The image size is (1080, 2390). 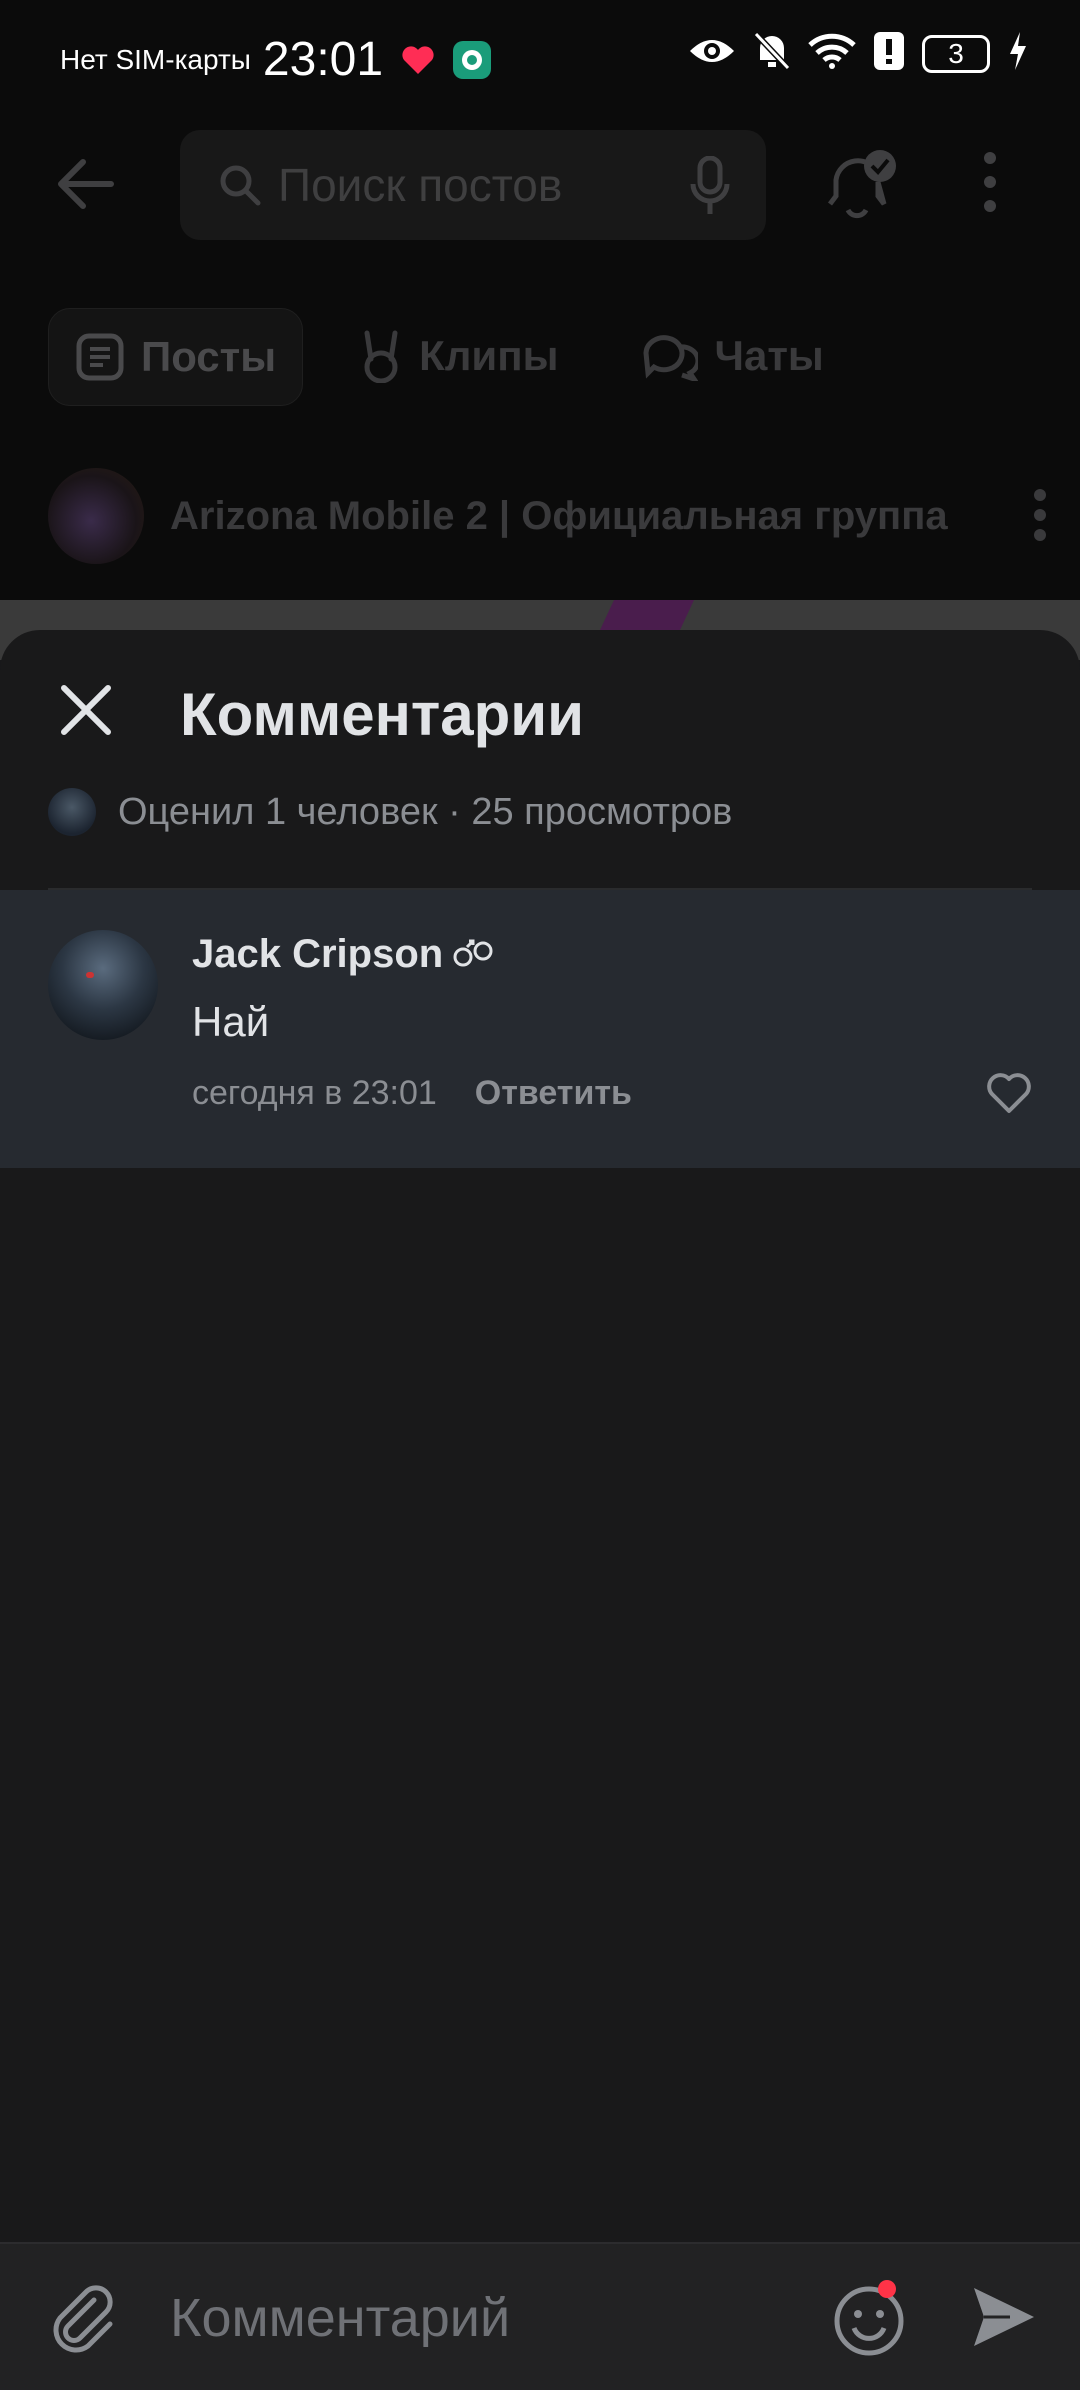 What do you see at coordinates (489, 355) in the screenshot?
I see `tab-clips-label: Клипы` at bounding box center [489, 355].